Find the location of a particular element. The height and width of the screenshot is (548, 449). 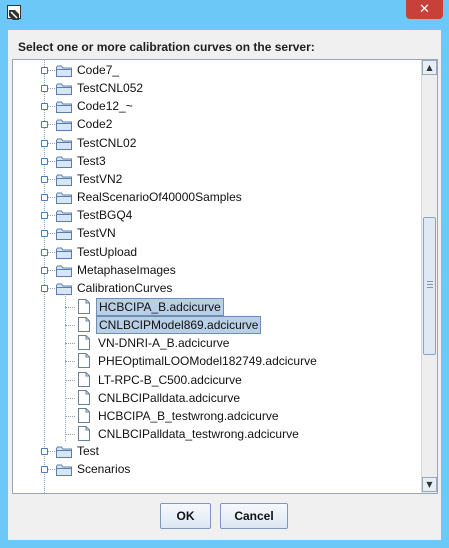

tree-folder-label: TestVN is located at coordinates (96, 233).